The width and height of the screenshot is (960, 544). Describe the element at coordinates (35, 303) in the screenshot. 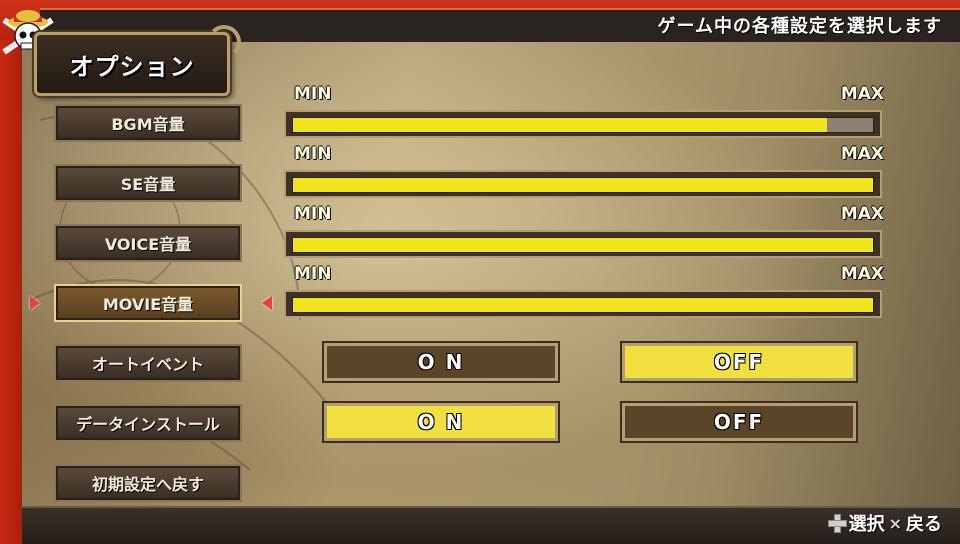

I see `cursor-right-arrow-icon` at that location.